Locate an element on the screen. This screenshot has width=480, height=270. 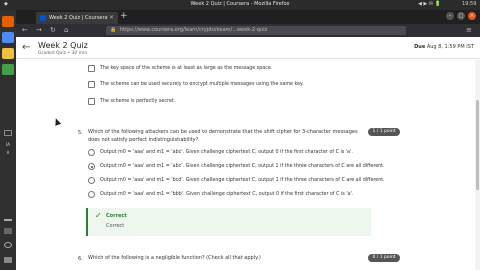
browser-forward-icon: → is located at coordinates (39, 30).